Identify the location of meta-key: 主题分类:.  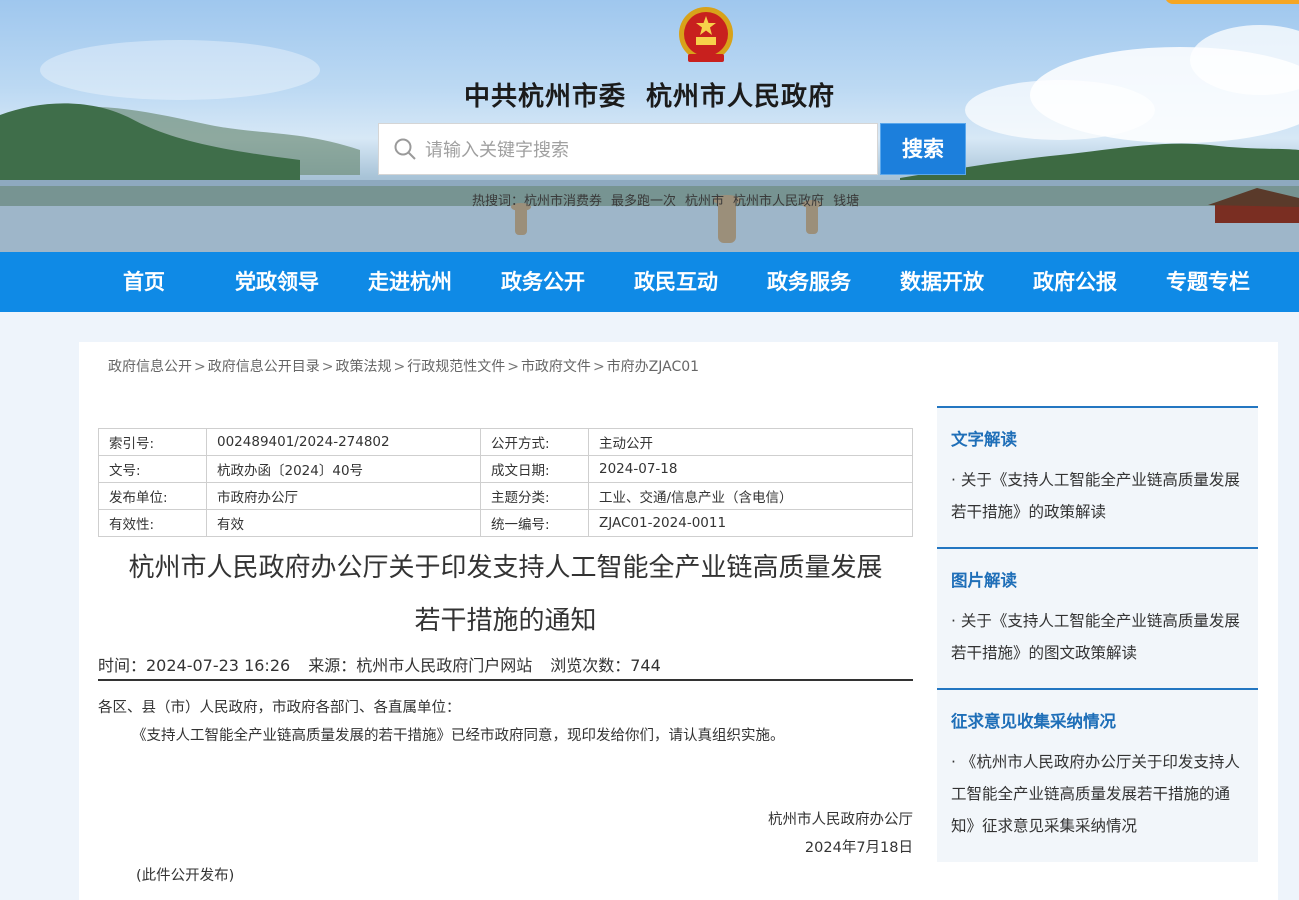
(534, 496).